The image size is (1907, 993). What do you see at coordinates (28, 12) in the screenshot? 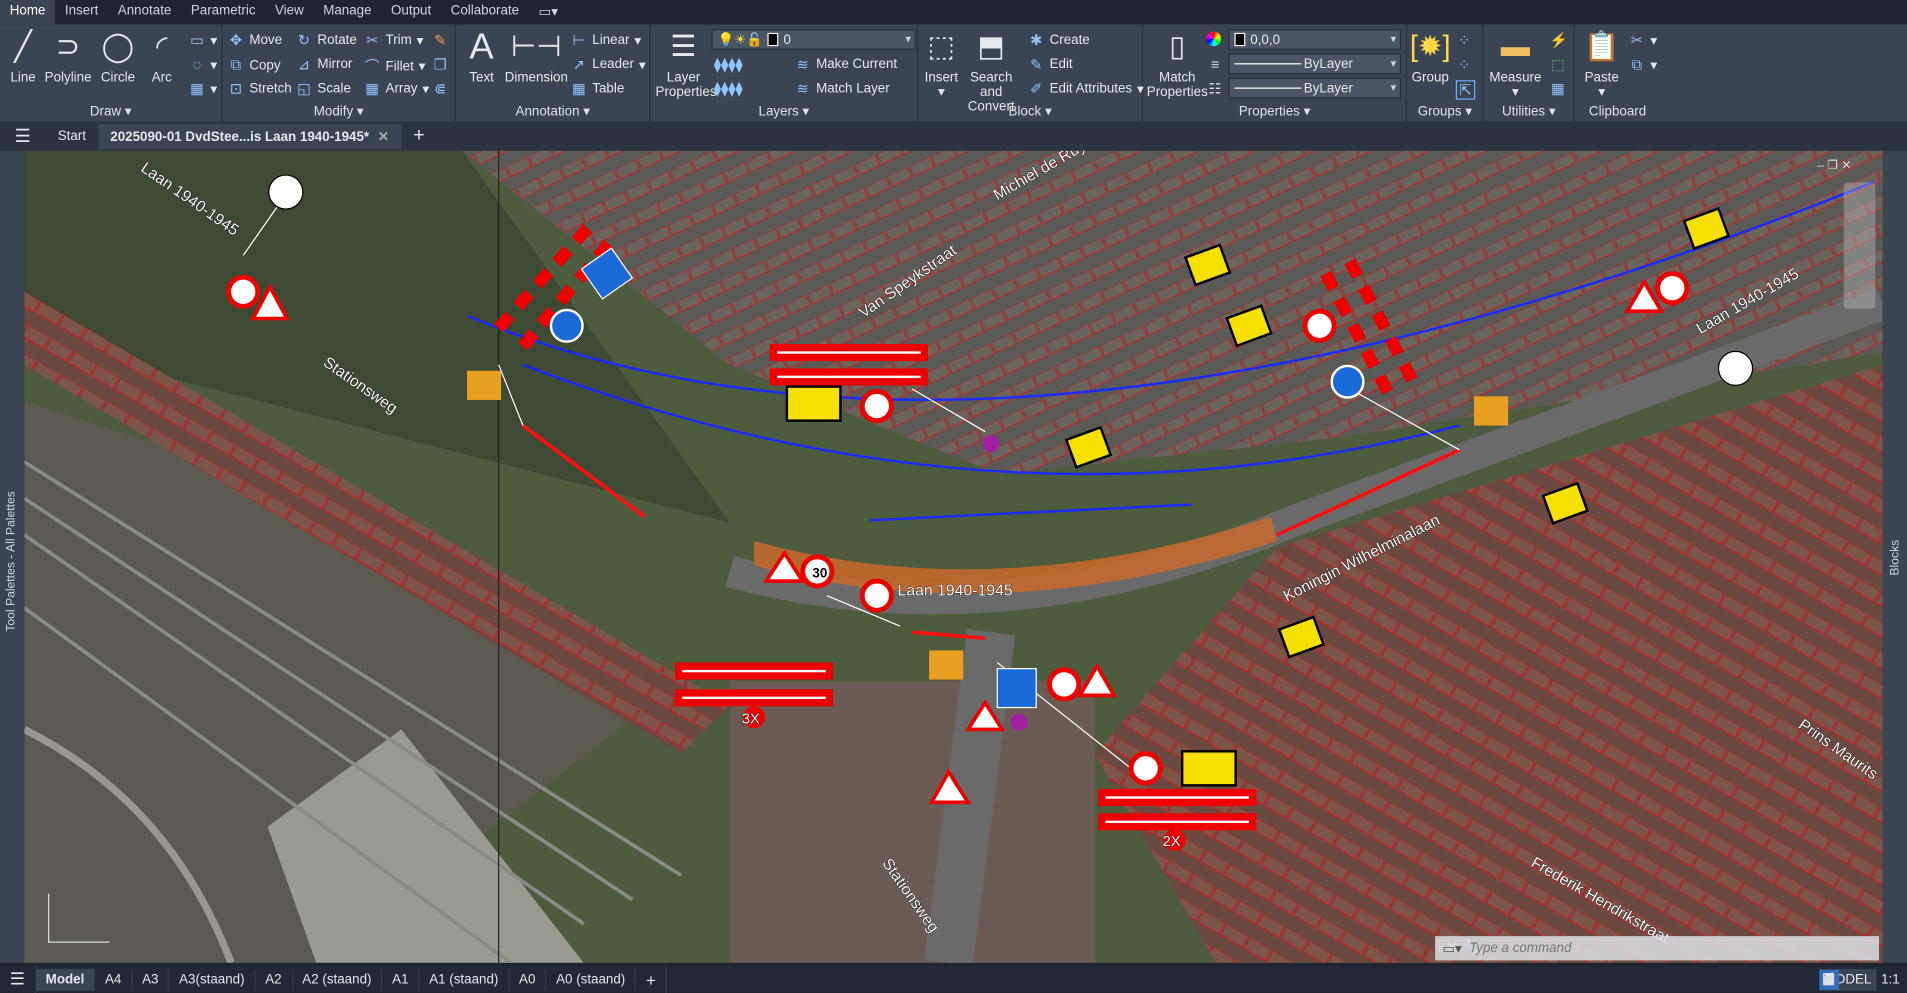
I see `tab-home: Home` at bounding box center [28, 12].